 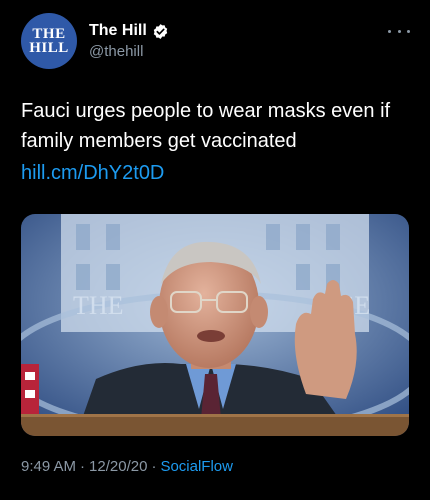 What do you see at coordinates (118, 31) in the screenshot?
I see `display-name: The Hill` at bounding box center [118, 31].